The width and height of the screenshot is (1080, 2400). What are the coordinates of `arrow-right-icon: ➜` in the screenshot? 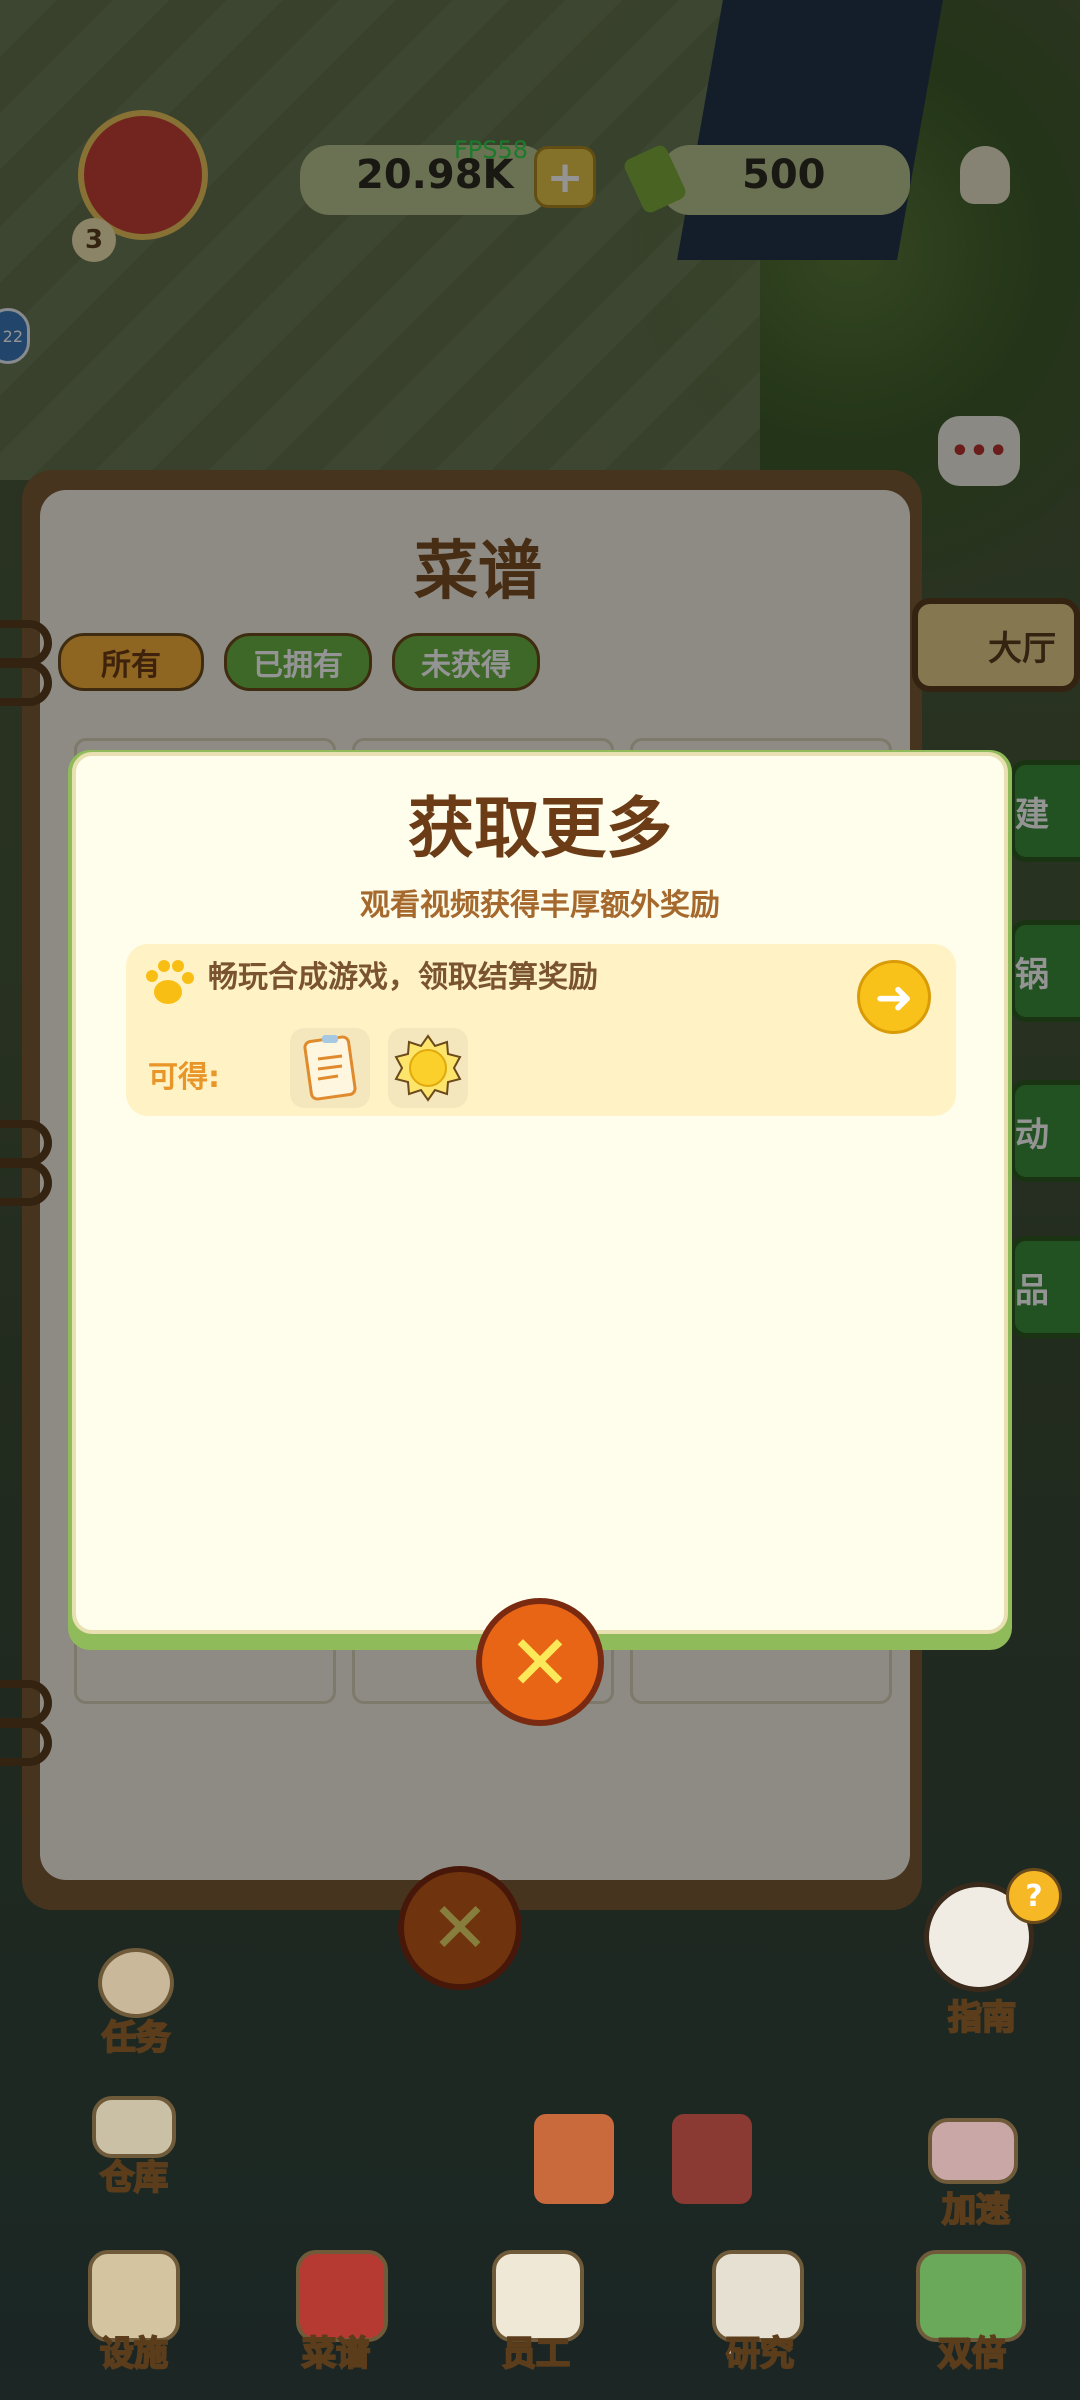 It's located at (894, 997).